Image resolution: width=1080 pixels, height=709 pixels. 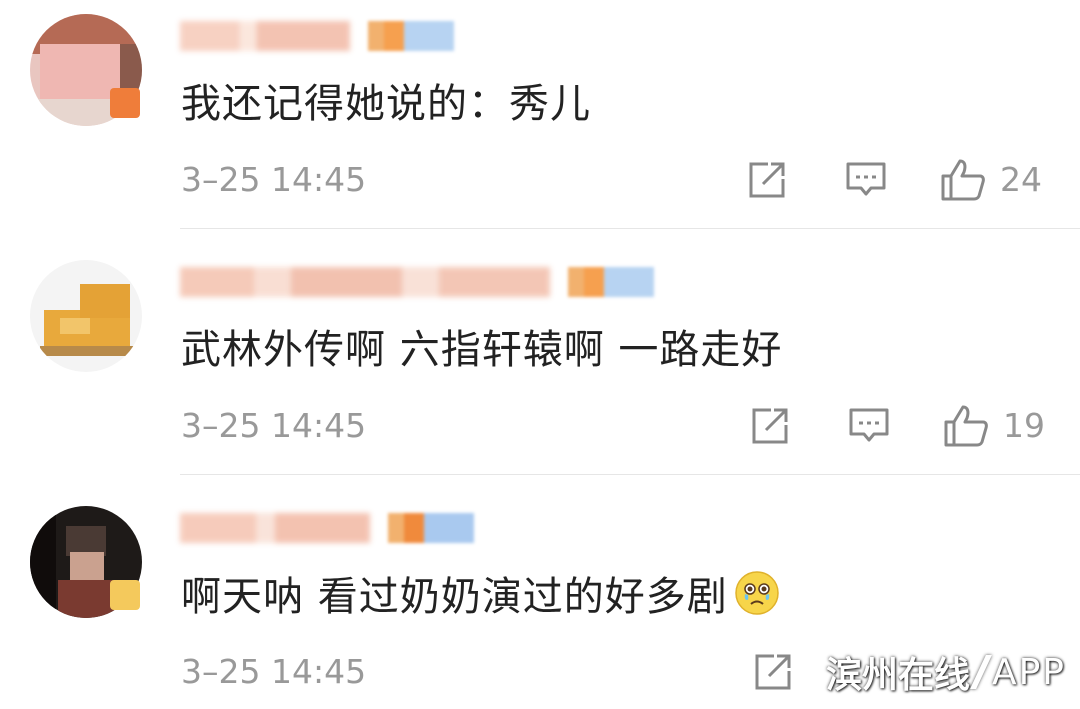 I want to click on avatar, so click(x=86, y=316).